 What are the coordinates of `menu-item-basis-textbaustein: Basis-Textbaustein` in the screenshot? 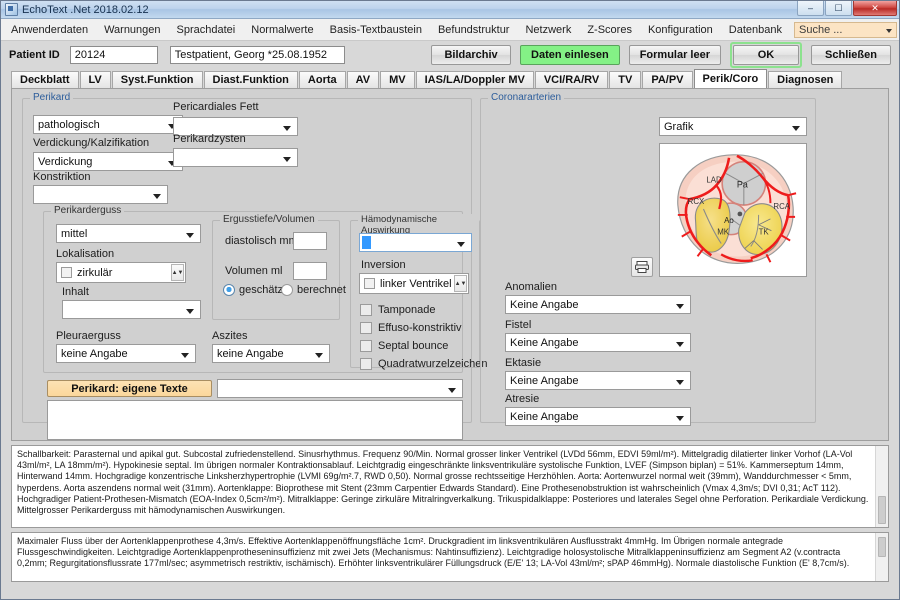 It's located at (376, 30).